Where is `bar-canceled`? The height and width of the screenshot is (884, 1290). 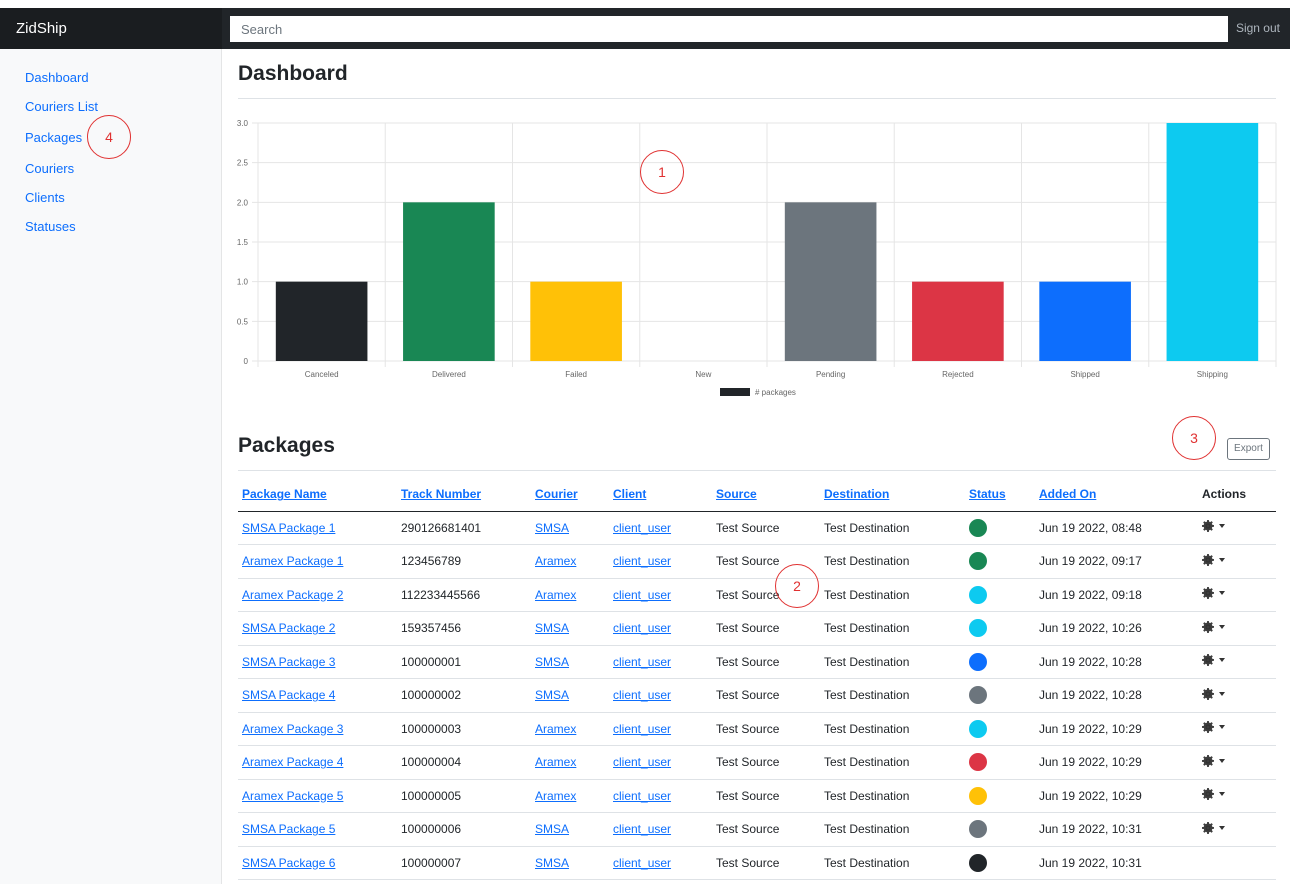 bar-canceled is located at coordinates (321, 321).